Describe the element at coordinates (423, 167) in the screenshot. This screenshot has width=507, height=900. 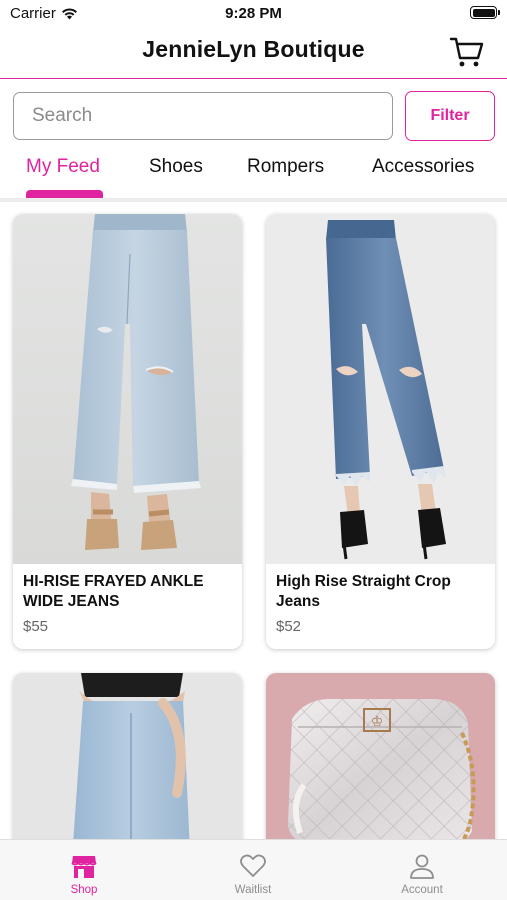
I see `tab-accessories: Accessories` at that location.